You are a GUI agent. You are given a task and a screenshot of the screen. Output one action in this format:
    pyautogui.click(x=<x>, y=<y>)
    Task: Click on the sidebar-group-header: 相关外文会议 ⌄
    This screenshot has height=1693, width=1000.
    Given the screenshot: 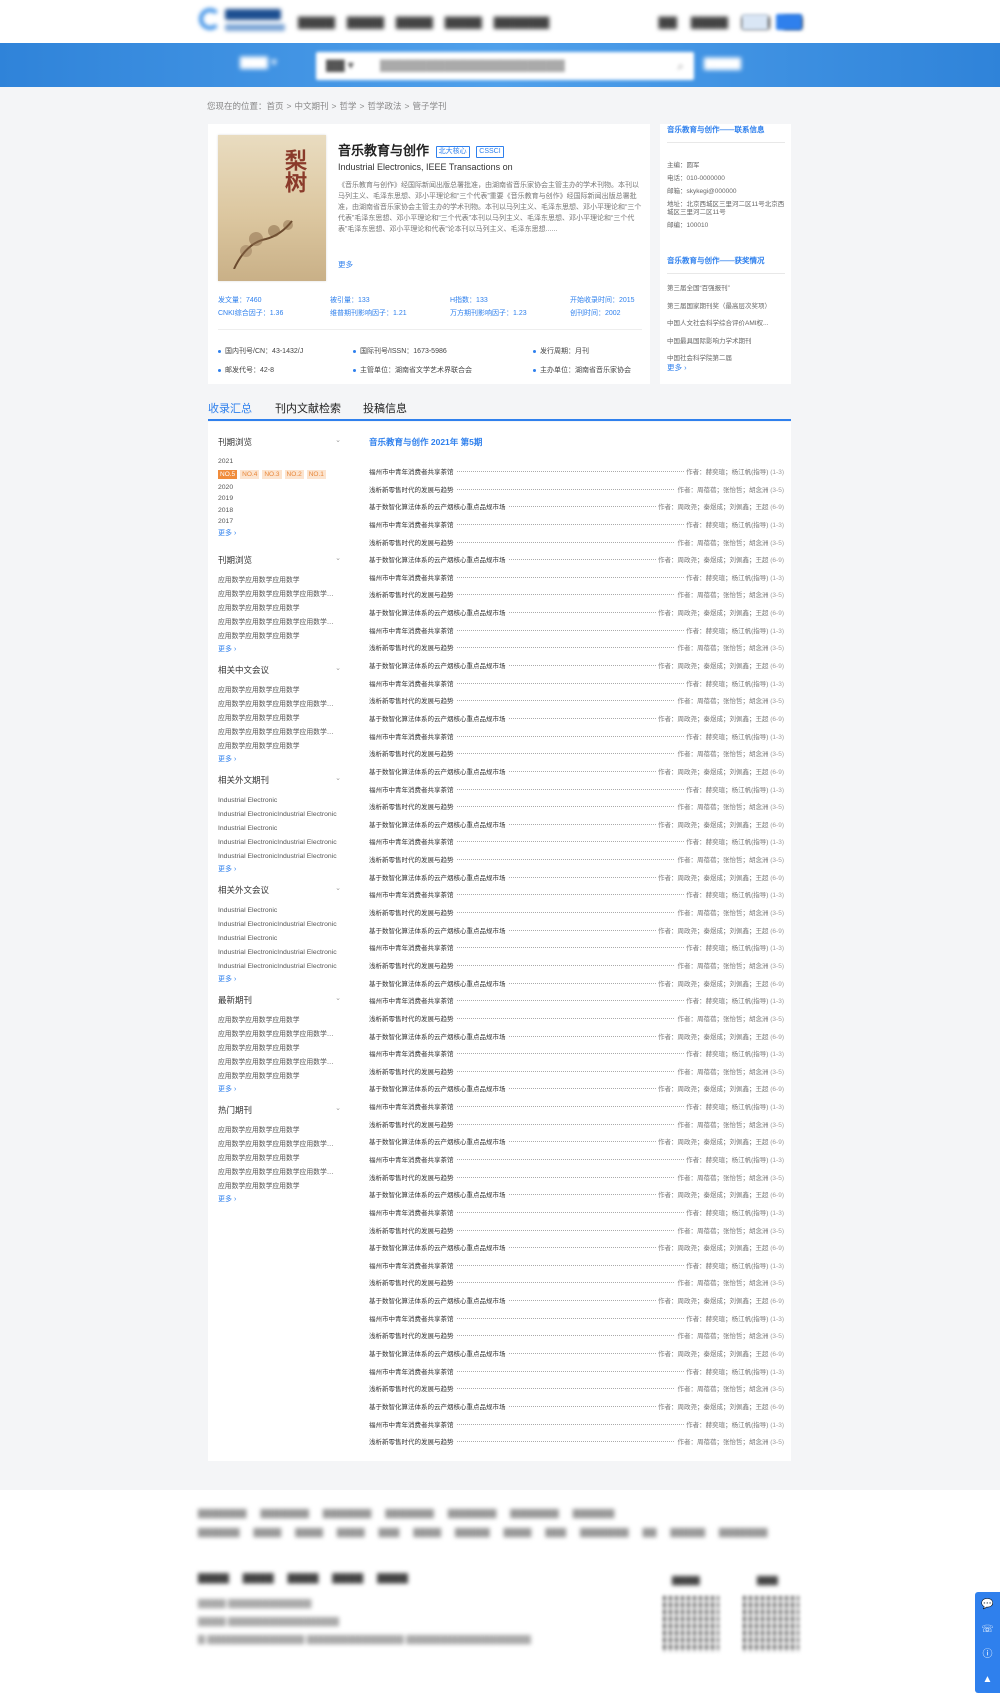 What is the action you would take?
    pyautogui.click(x=281, y=891)
    